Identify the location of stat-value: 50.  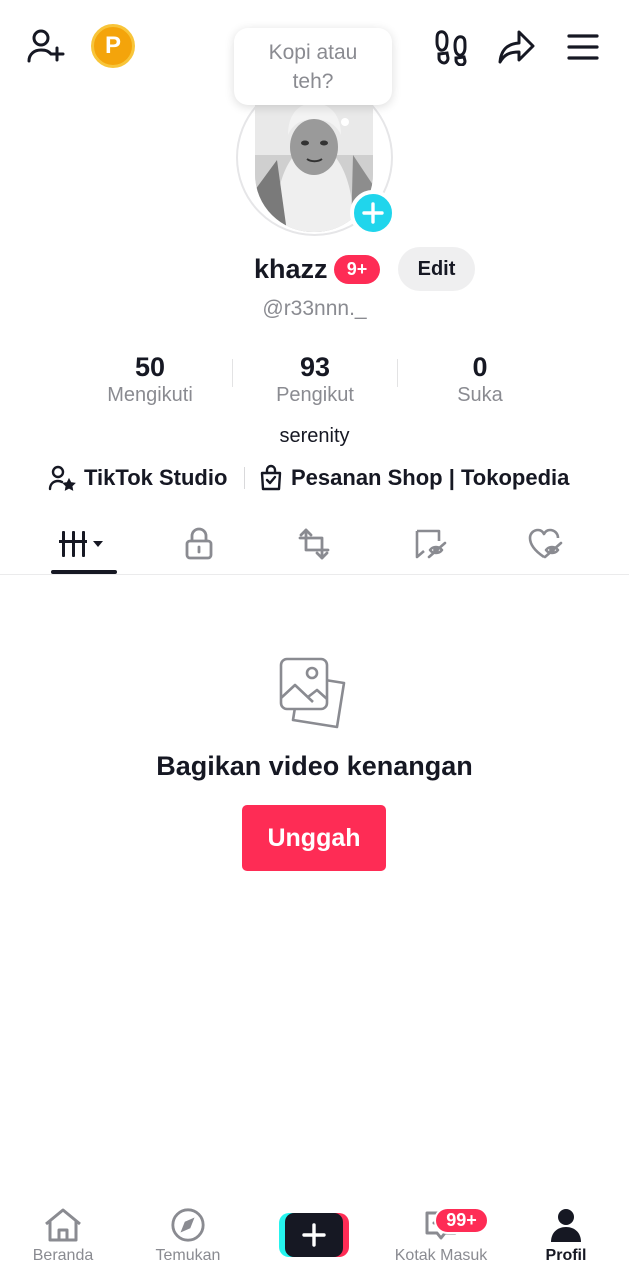
(150, 367).